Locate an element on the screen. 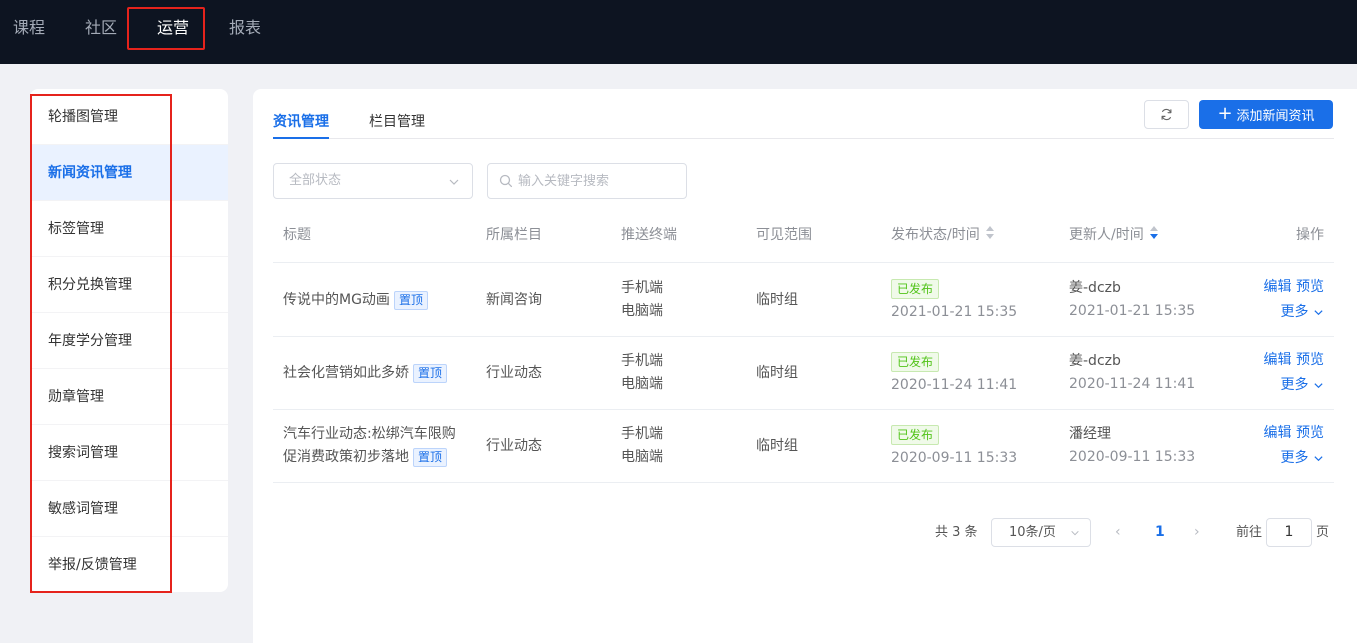 The image size is (1357, 643). nav-item-courses: 课程 is located at coordinates (29, 28).